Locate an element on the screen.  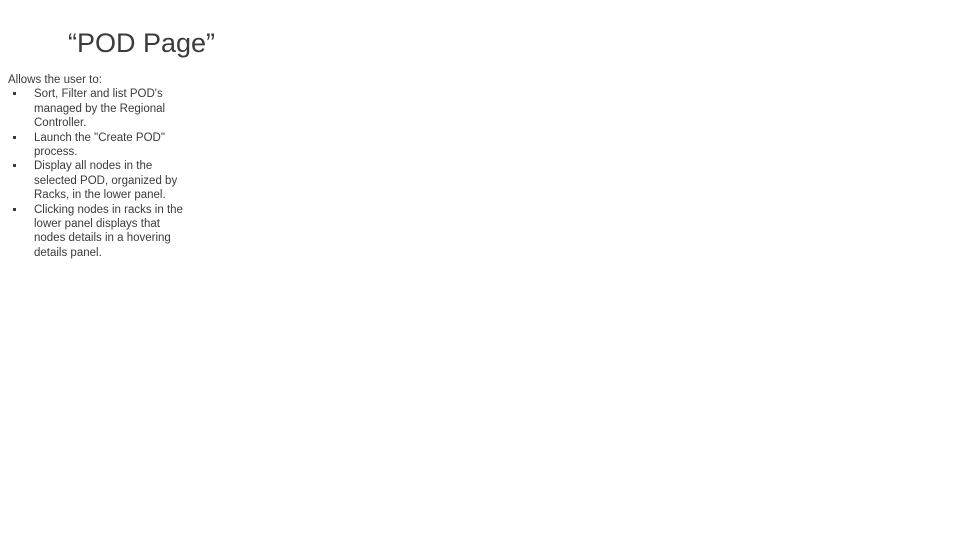
list-item: Launch the "Create POD" process. is located at coordinates (96, 145).